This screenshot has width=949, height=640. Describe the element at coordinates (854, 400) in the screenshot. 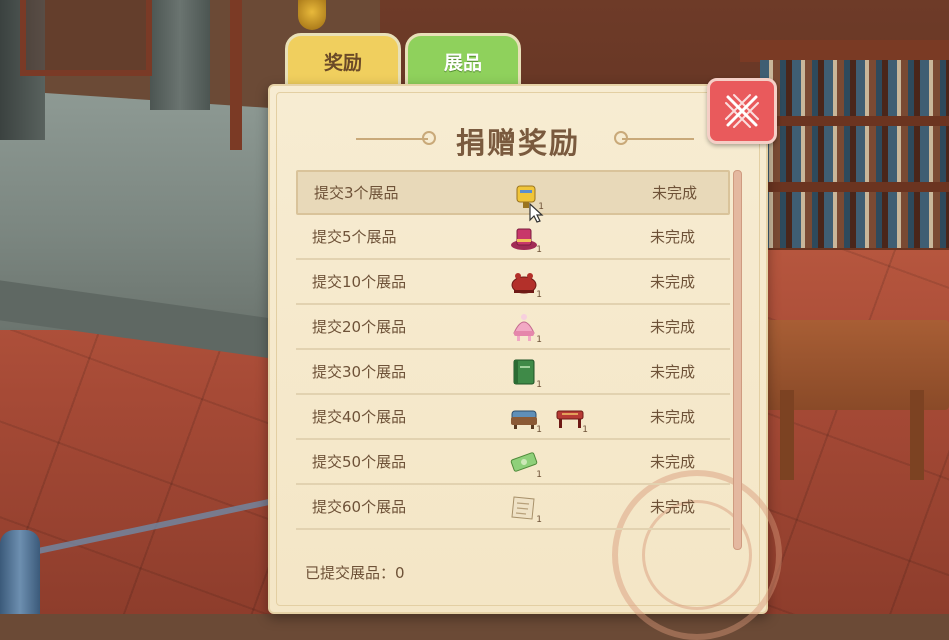

I see `wooden-table` at that location.